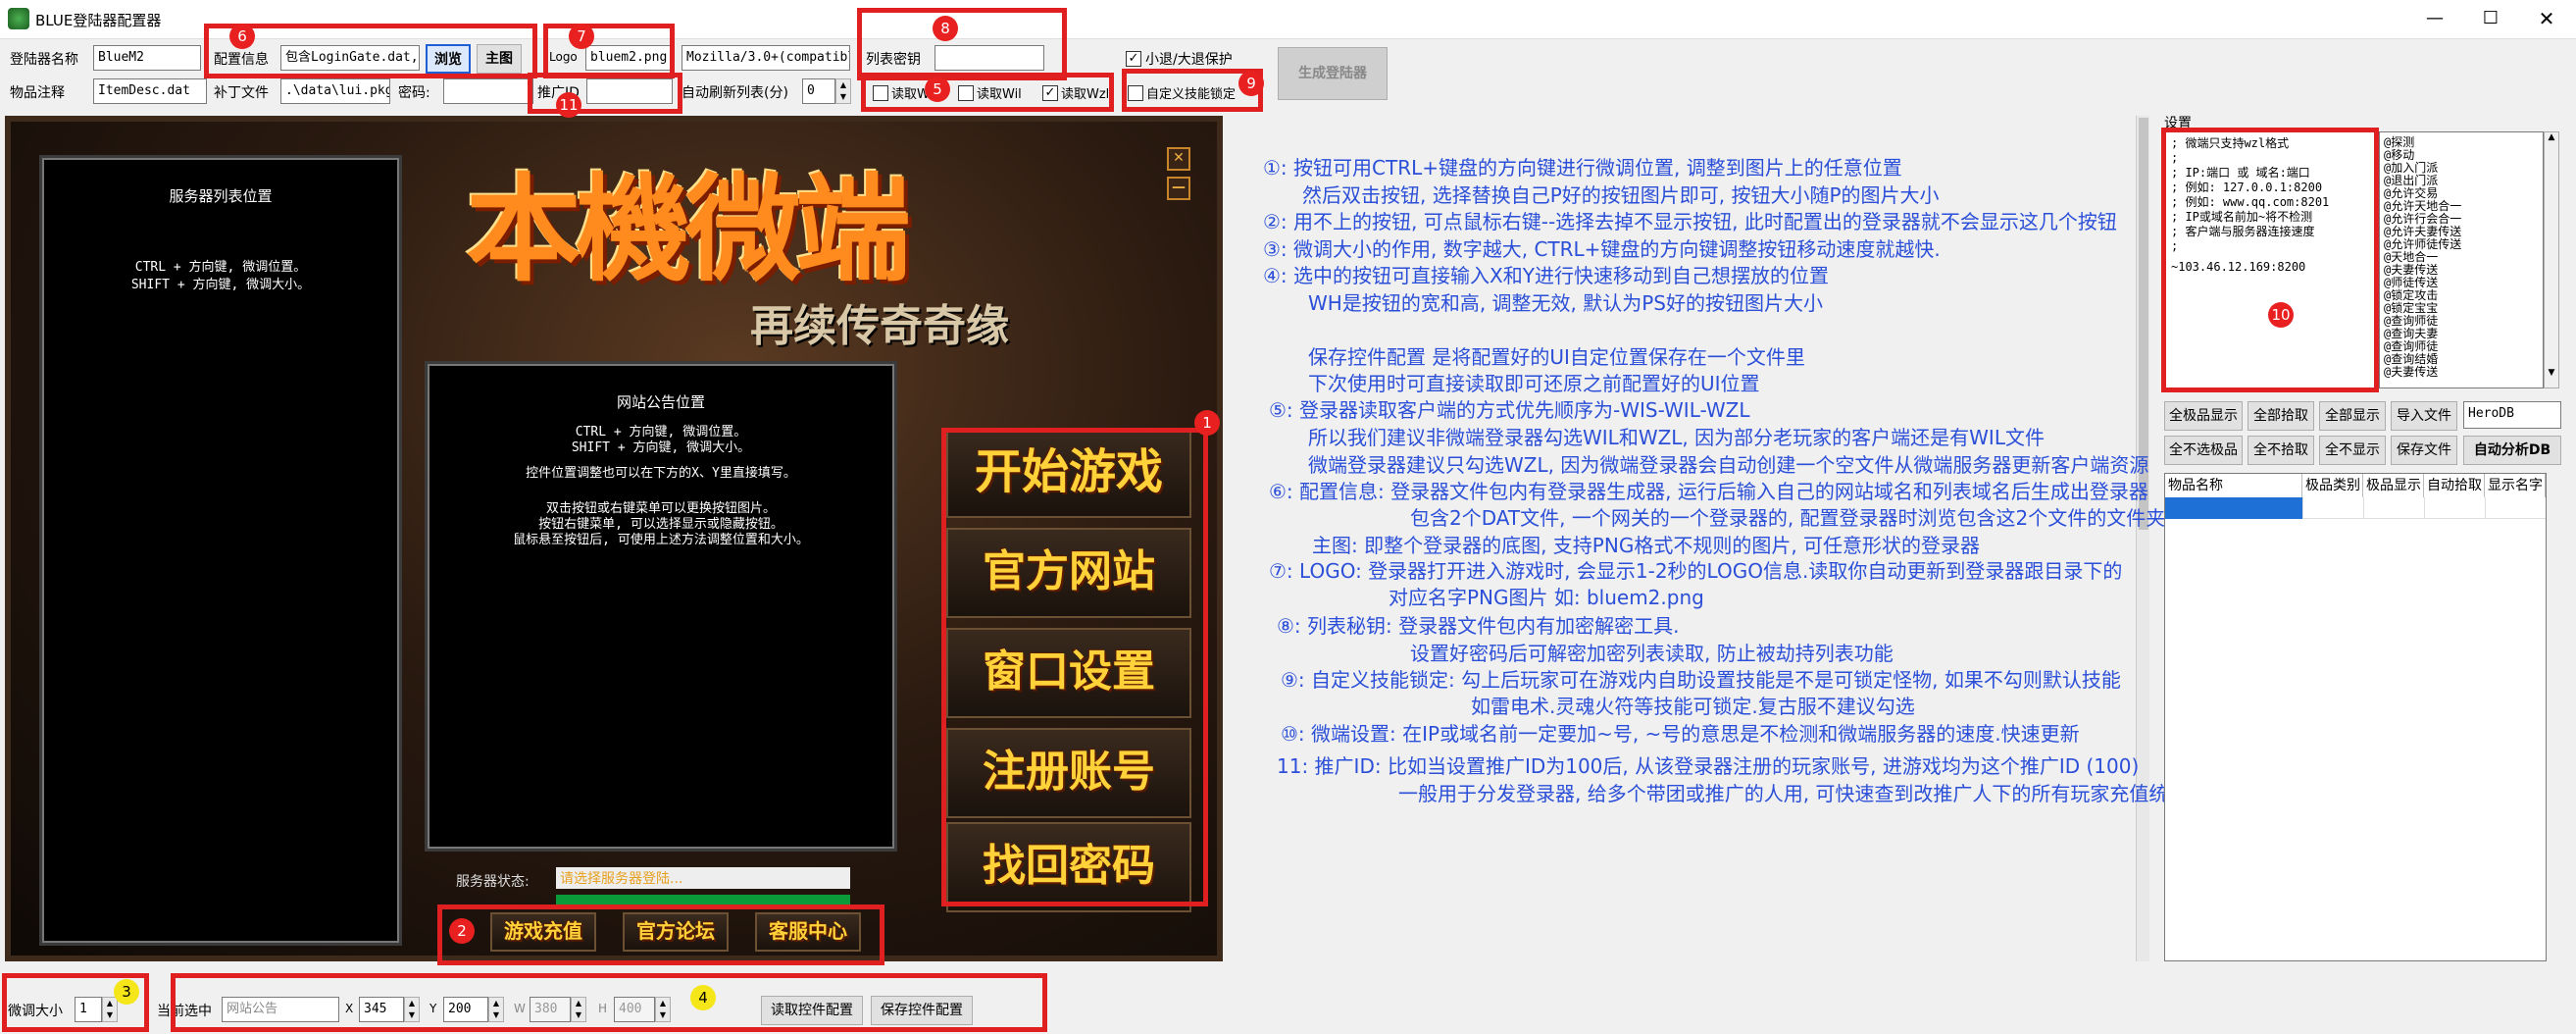 This screenshot has height=1034, width=2576. I want to click on x-input: 345, so click(382, 1009).